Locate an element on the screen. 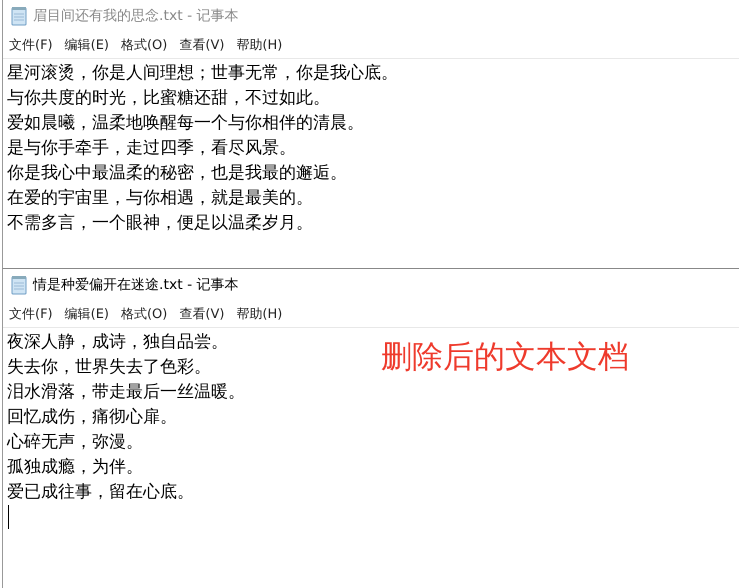  text-line: 孤独成瘾，为伴。 is located at coordinates (75, 467).